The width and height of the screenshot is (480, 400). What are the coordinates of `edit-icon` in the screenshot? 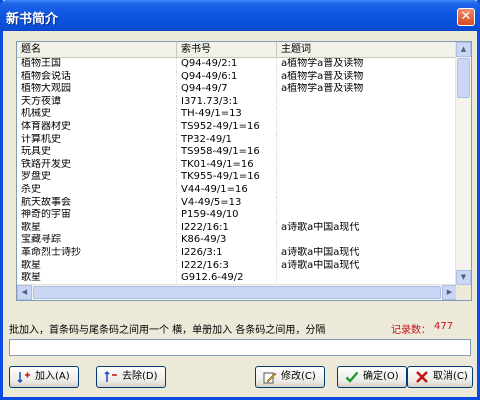 It's located at (270, 378).